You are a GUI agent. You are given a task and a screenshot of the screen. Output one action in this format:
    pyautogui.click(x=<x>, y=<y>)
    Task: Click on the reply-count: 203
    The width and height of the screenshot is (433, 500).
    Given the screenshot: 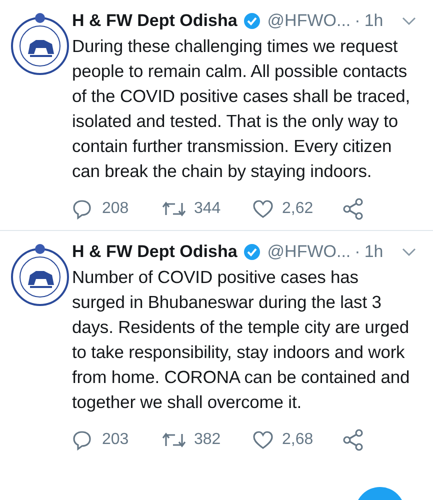 What is the action you would take?
    pyautogui.click(x=115, y=440)
    